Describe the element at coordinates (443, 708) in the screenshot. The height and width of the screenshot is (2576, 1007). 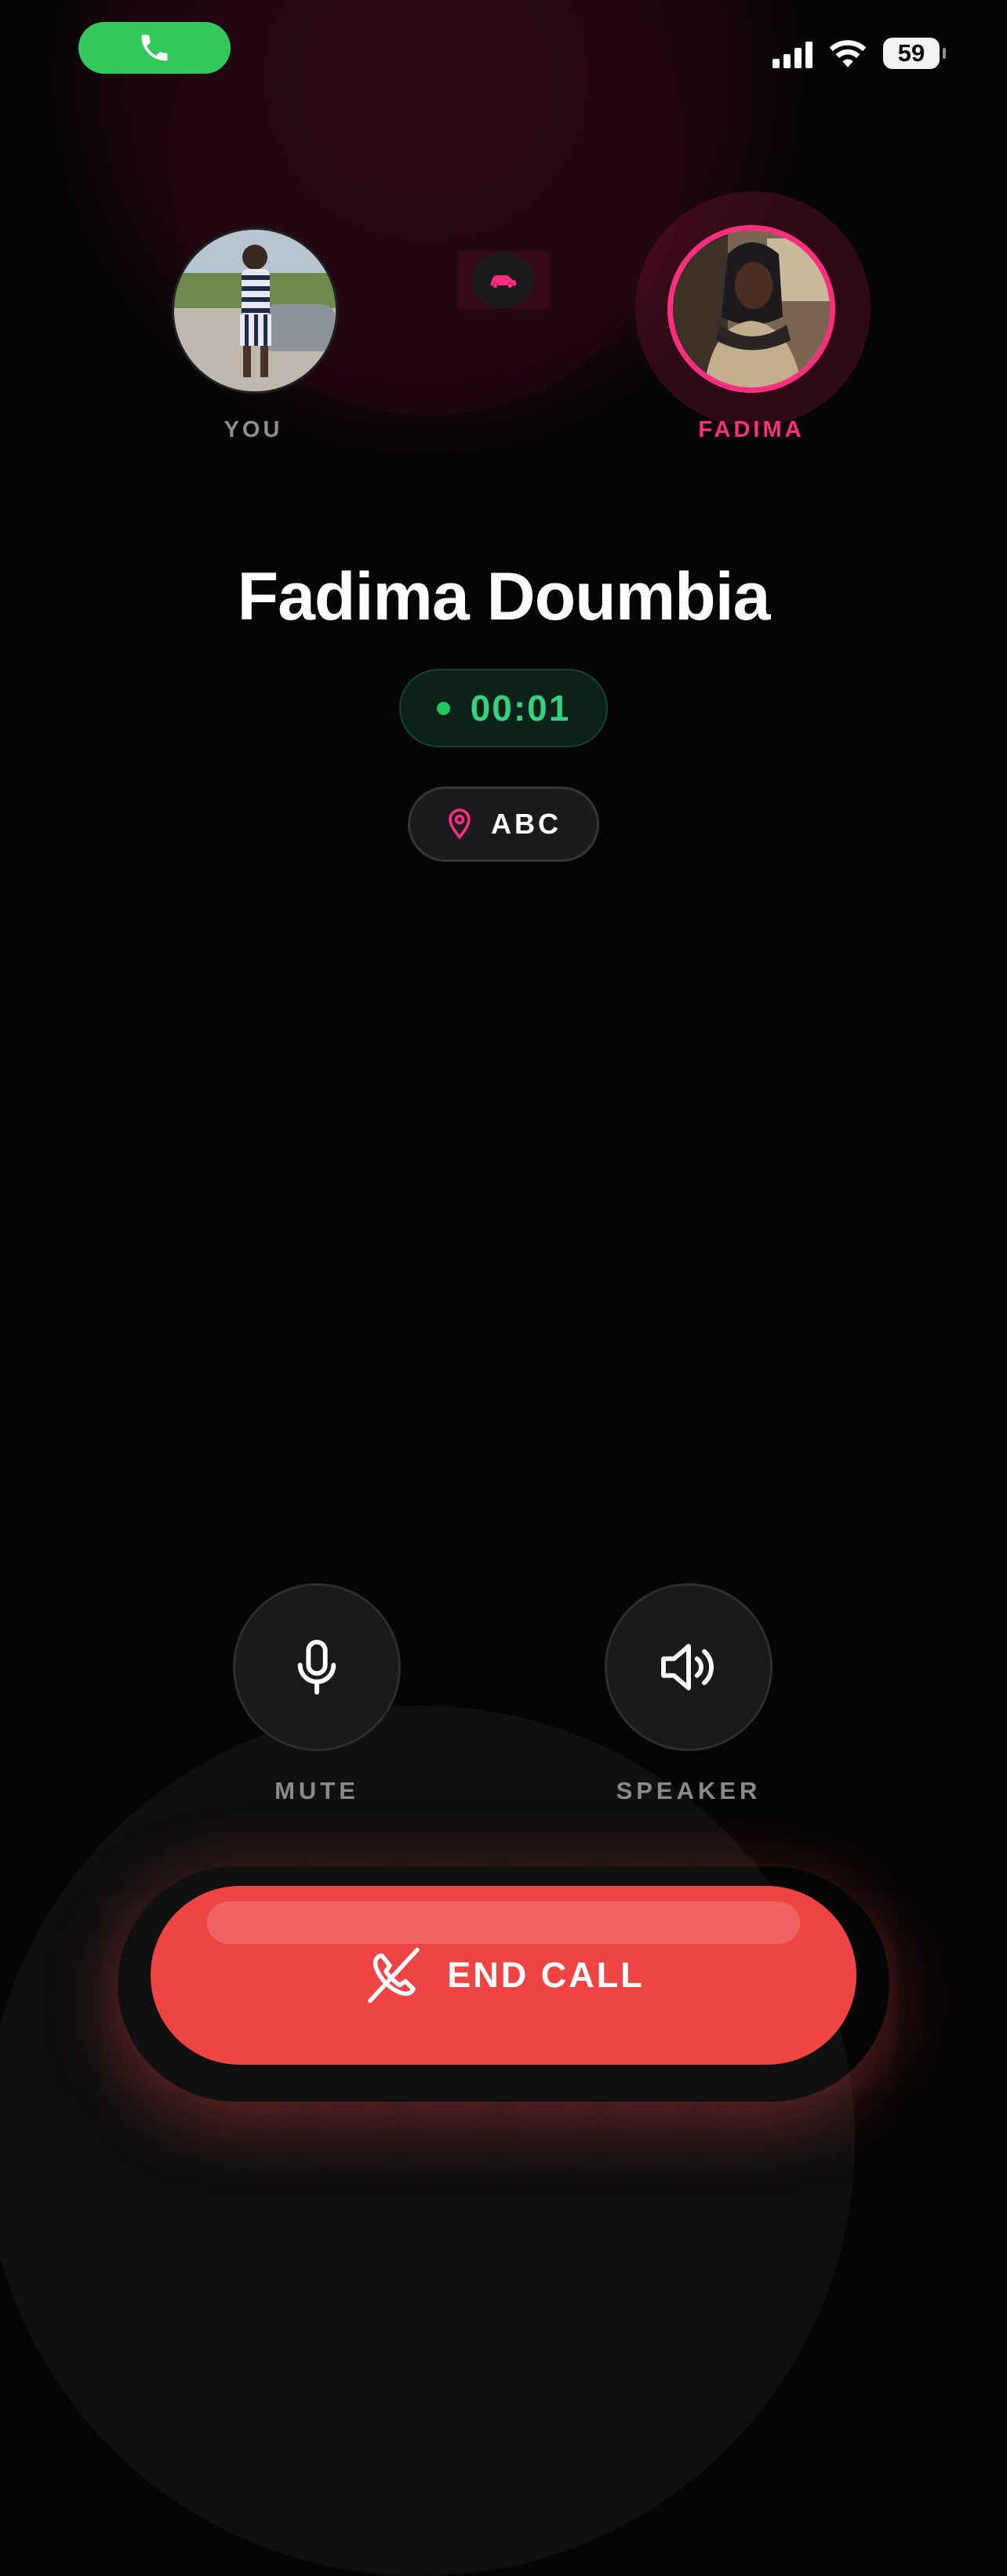
I see `live-dot-icon` at that location.